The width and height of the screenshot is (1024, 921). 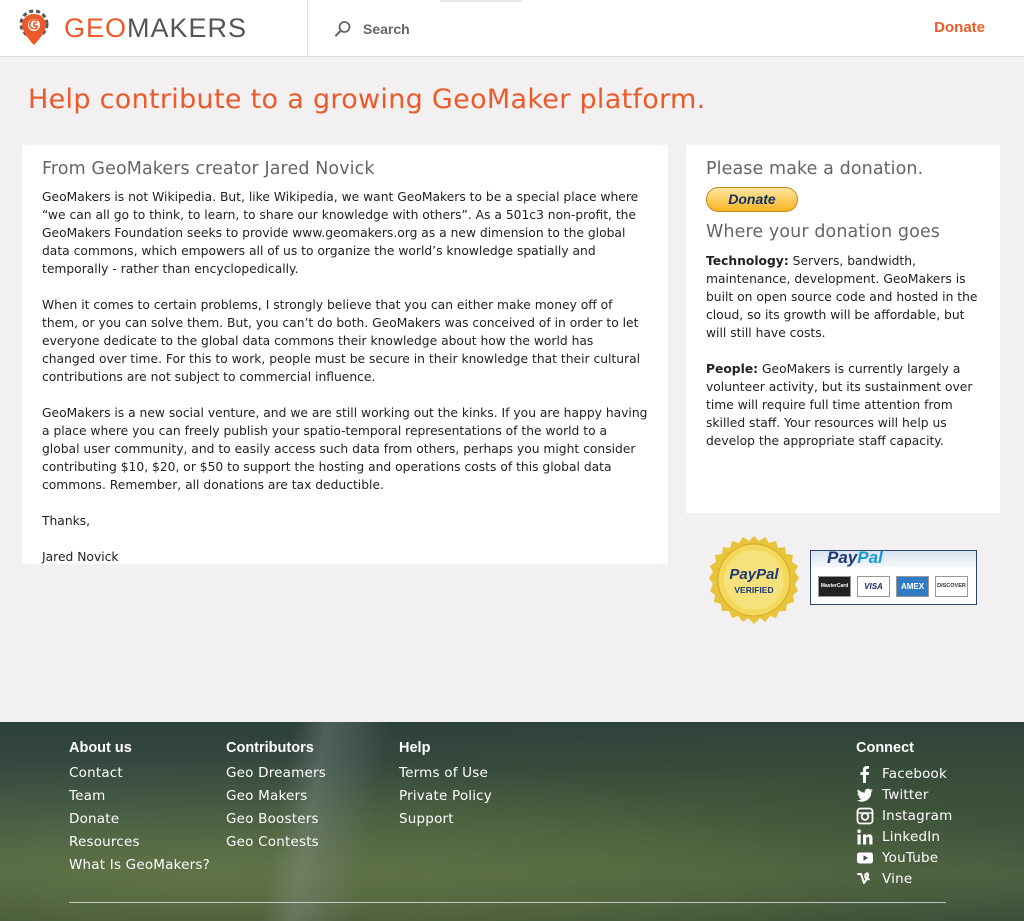 What do you see at coordinates (863, 877) in the screenshot?
I see `vine-icon` at bounding box center [863, 877].